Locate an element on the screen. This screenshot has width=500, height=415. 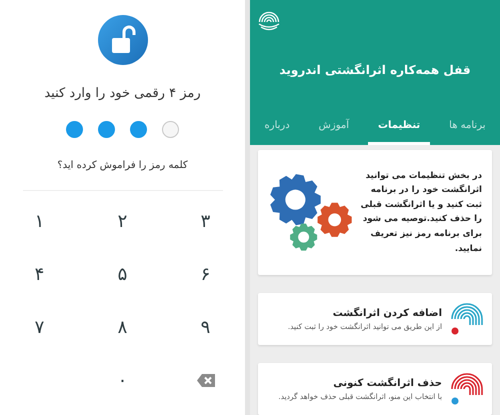
key-button: ۷ is located at coordinates (39, 327).